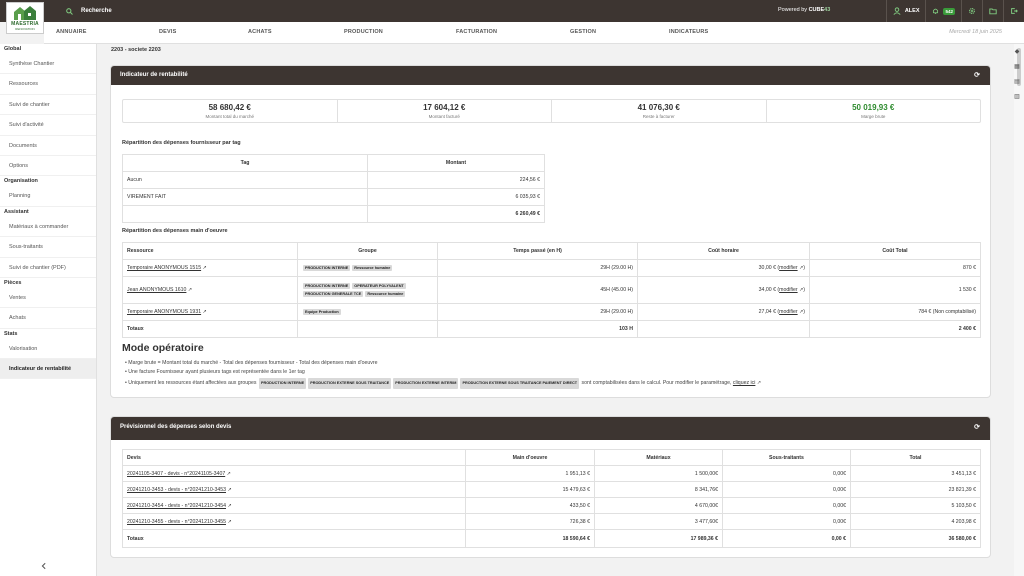 The width and height of the screenshot is (1024, 576). What do you see at coordinates (895, 312) in the screenshot?
I see `total-cost: 784 € (Non comptabilisé)` at bounding box center [895, 312].